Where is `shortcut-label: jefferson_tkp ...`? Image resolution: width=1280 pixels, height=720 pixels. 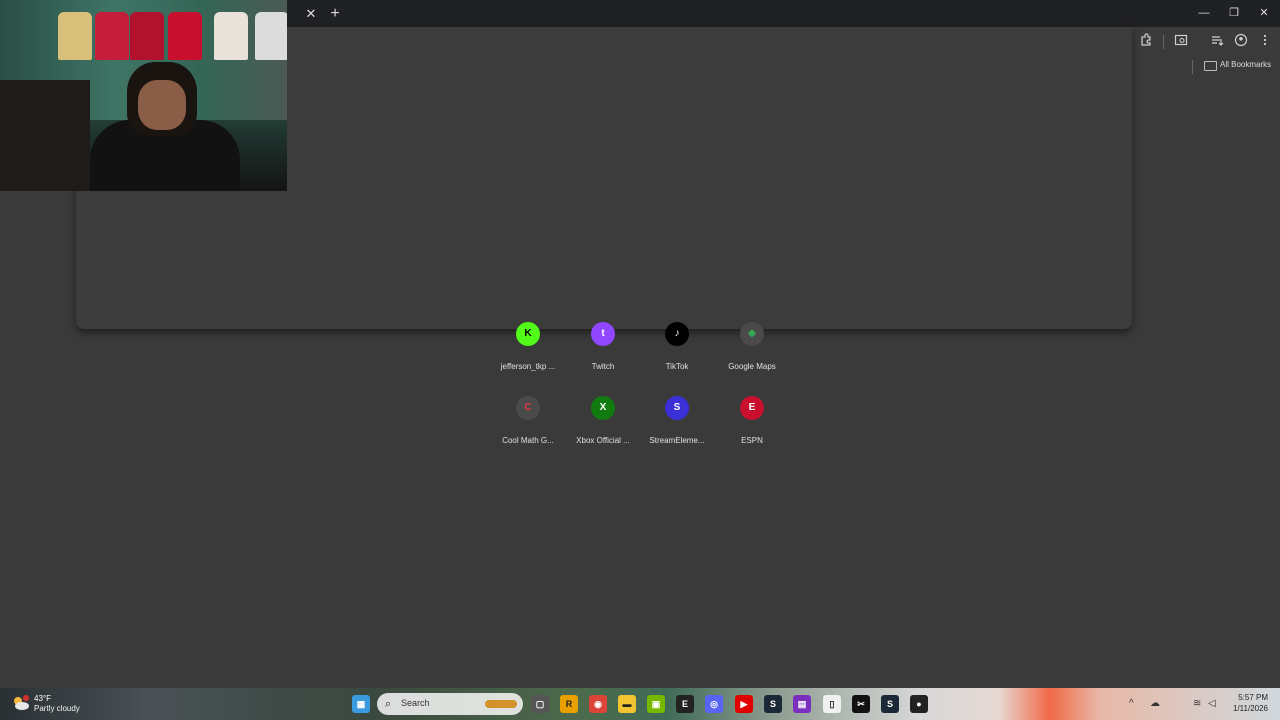 shortcut-label: jefferson_tkp ... is located at coordinates (528, 366).